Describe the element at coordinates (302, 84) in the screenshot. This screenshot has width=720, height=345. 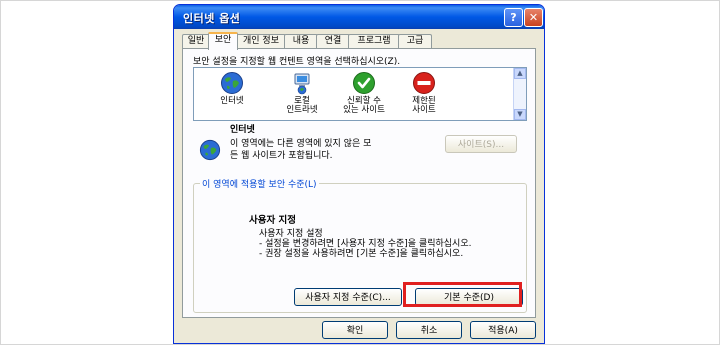
I see `computer-network-icon` at that location.